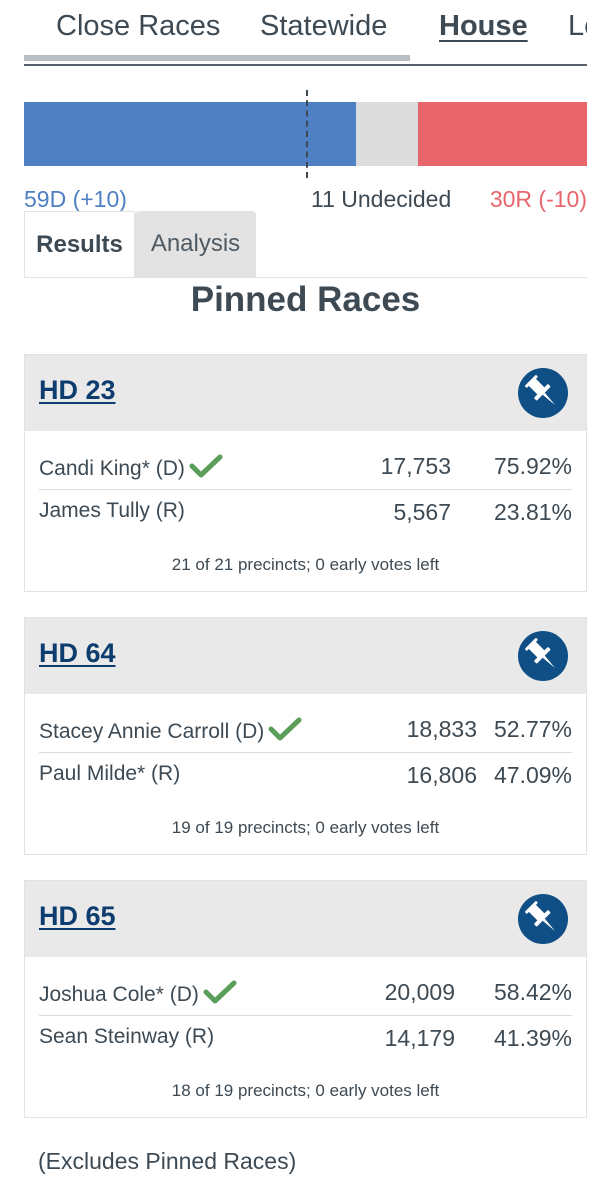 The image size is (611, 1200). I want to click on candidate-votes: 18,833, so click(441, 729).